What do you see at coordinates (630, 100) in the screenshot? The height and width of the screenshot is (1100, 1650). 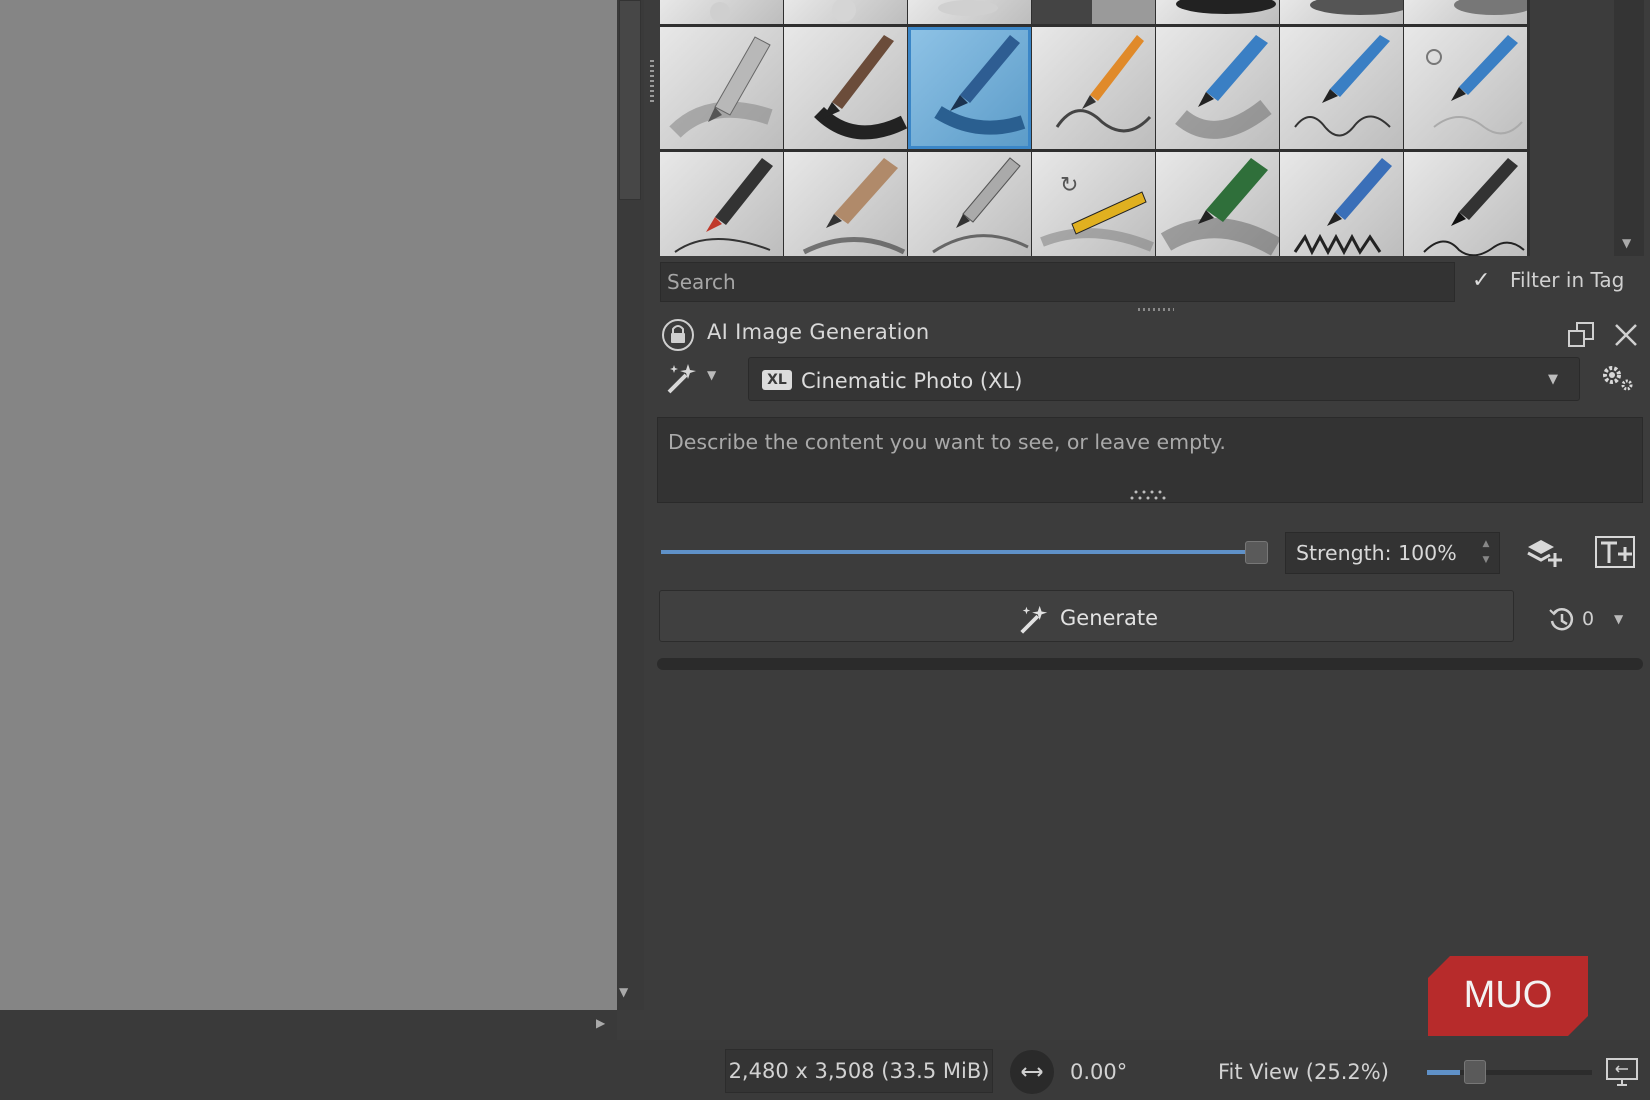 I see `vertical-scroll-thumb` at bounding box center [630, 100].